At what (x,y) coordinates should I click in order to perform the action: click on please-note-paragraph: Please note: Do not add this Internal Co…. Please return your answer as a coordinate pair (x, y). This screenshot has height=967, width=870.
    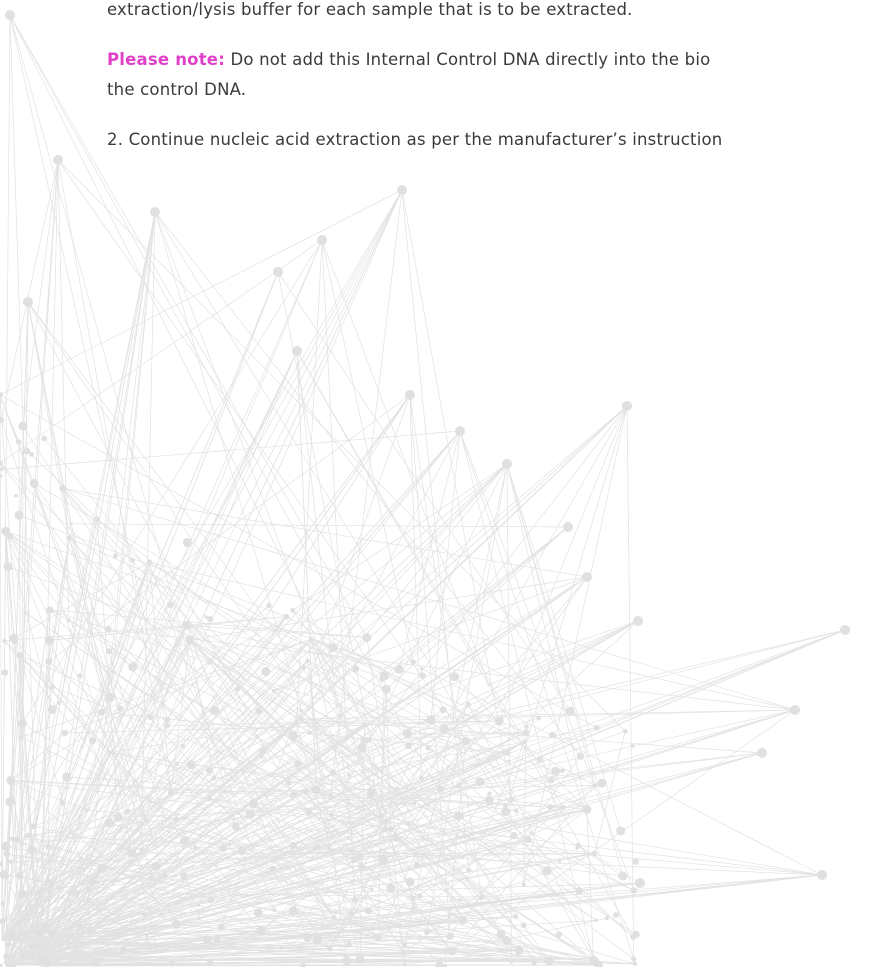
    Looking at the image, I should click on (408, 59).